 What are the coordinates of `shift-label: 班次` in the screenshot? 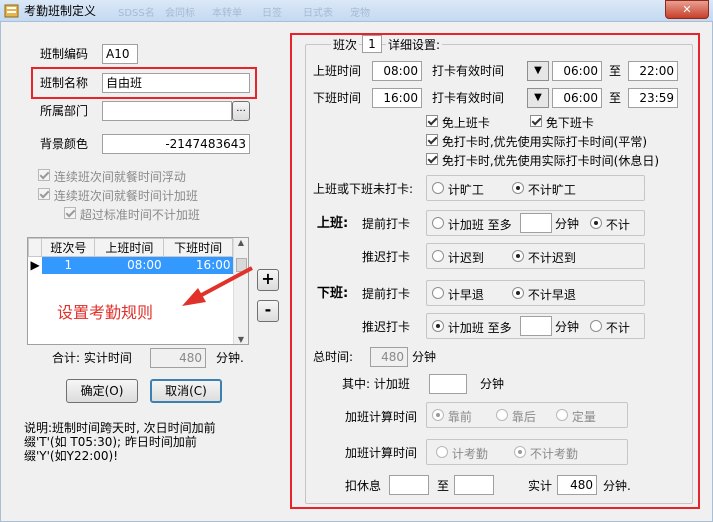 It's located at (345, 45).